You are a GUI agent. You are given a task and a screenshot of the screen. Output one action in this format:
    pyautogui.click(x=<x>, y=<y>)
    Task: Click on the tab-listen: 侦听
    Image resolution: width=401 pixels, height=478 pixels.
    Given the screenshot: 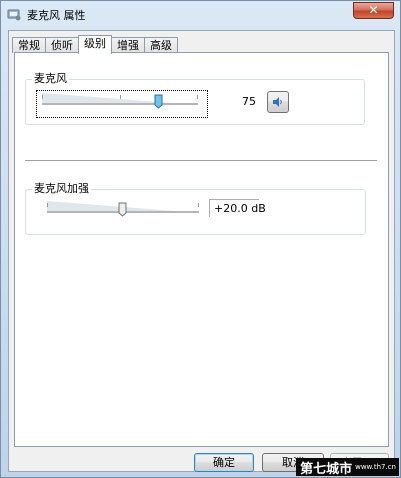 What is the action you would take?
    pyautogui.click(x=62, y=45)
    